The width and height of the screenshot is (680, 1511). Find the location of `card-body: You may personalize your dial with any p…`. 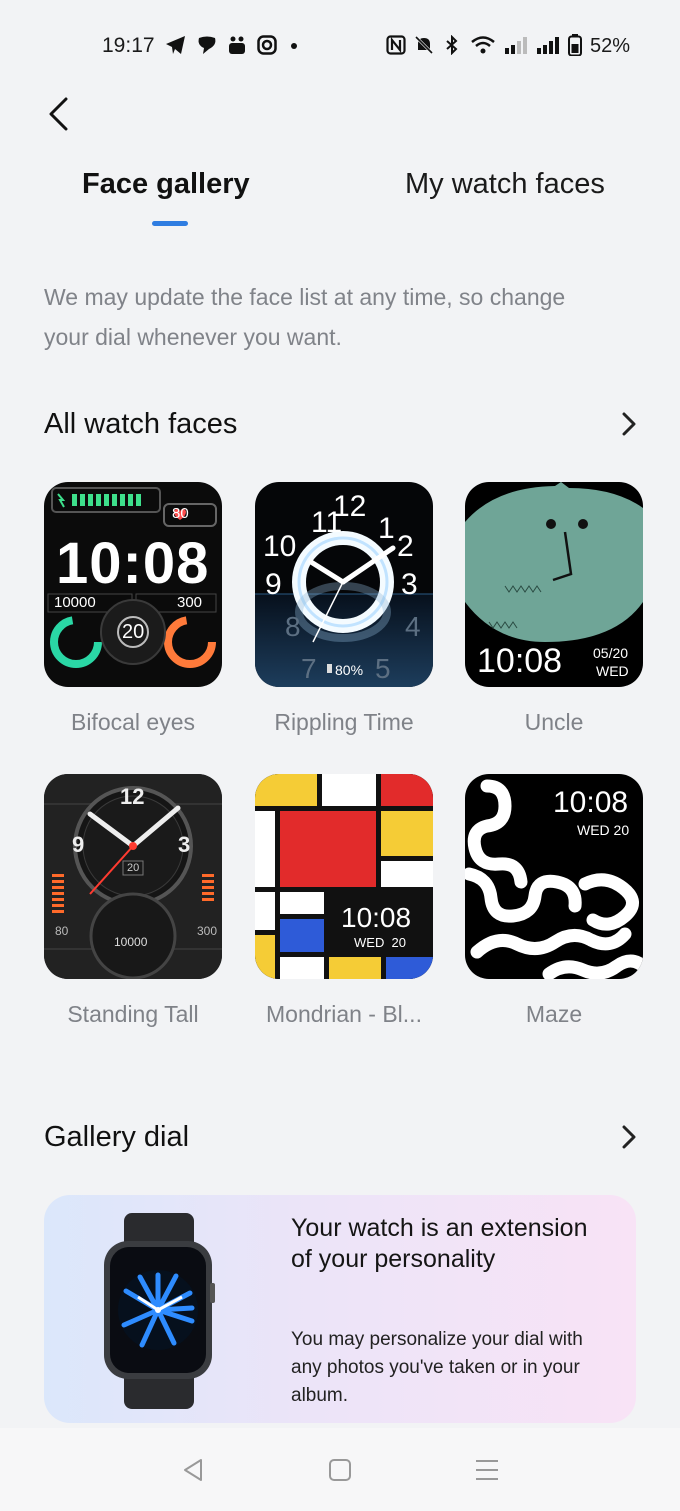

card-body: You may personalize your dial with any p… is located at coordinates (437, 1367).